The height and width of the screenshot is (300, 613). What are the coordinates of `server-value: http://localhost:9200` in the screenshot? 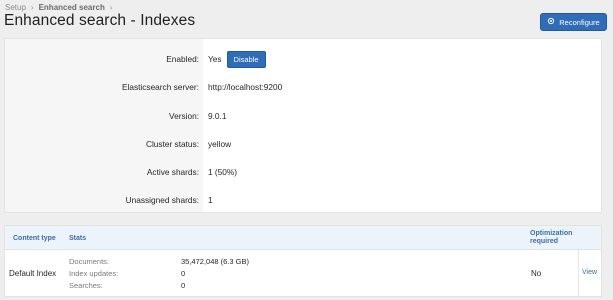 It's located at (245, 87).